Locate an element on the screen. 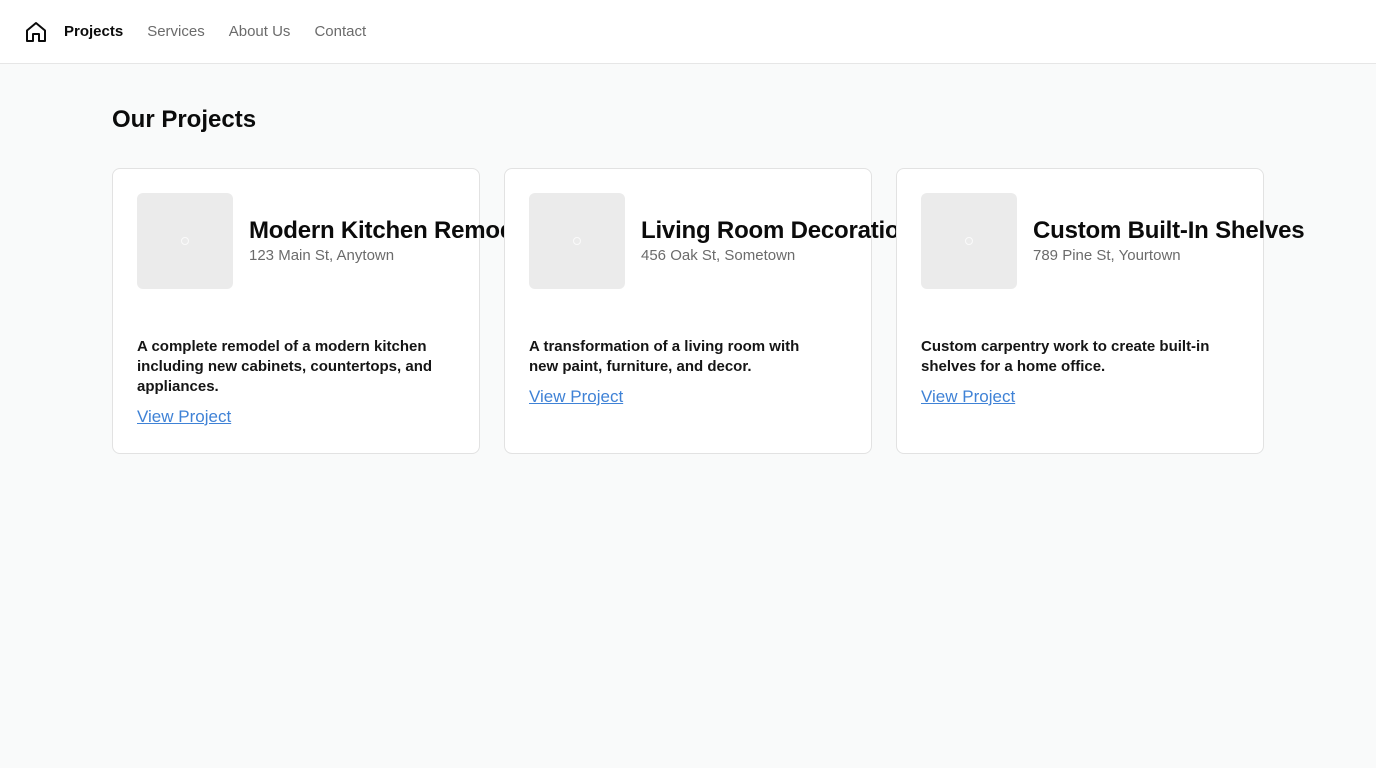 Image resolution: width=1376 pixels, height=768 pixels. nav-item-services: Services is located at coordinates (176, 31).